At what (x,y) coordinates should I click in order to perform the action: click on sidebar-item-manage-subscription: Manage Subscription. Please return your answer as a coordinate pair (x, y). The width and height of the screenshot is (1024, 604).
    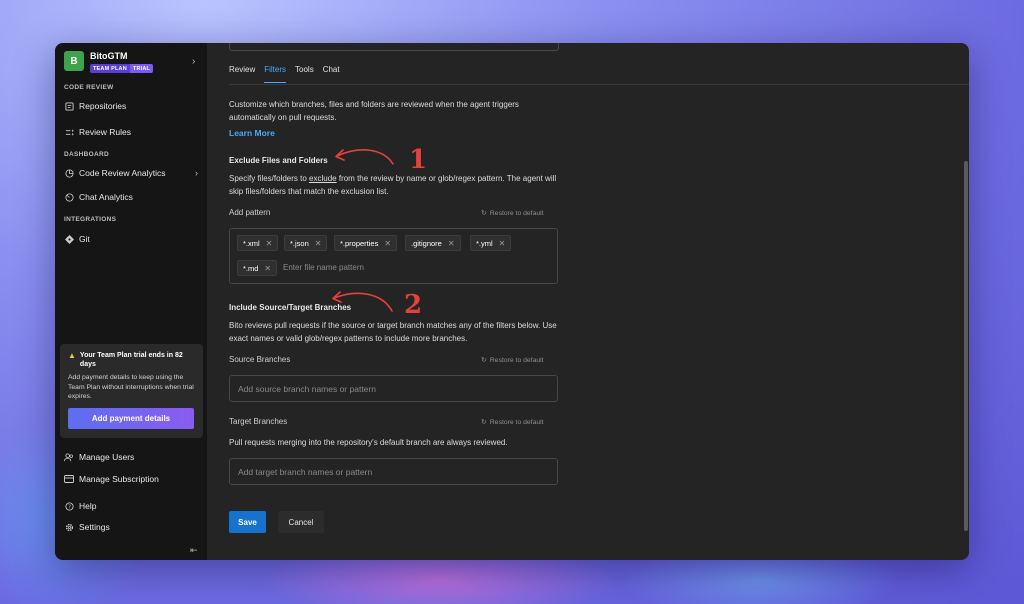
    Looking at the image, I should click on (131, 479).